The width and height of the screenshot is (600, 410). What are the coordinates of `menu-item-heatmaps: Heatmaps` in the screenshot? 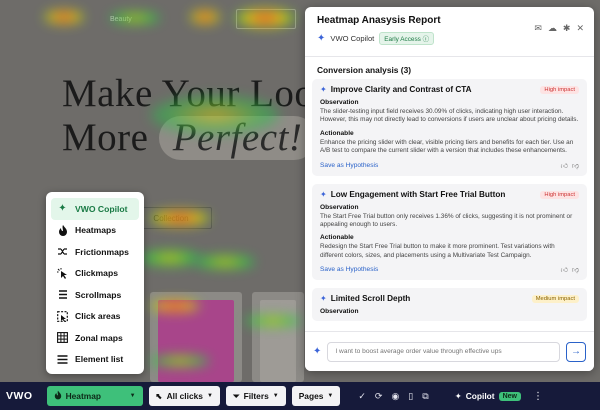 It's located at (95, 231).